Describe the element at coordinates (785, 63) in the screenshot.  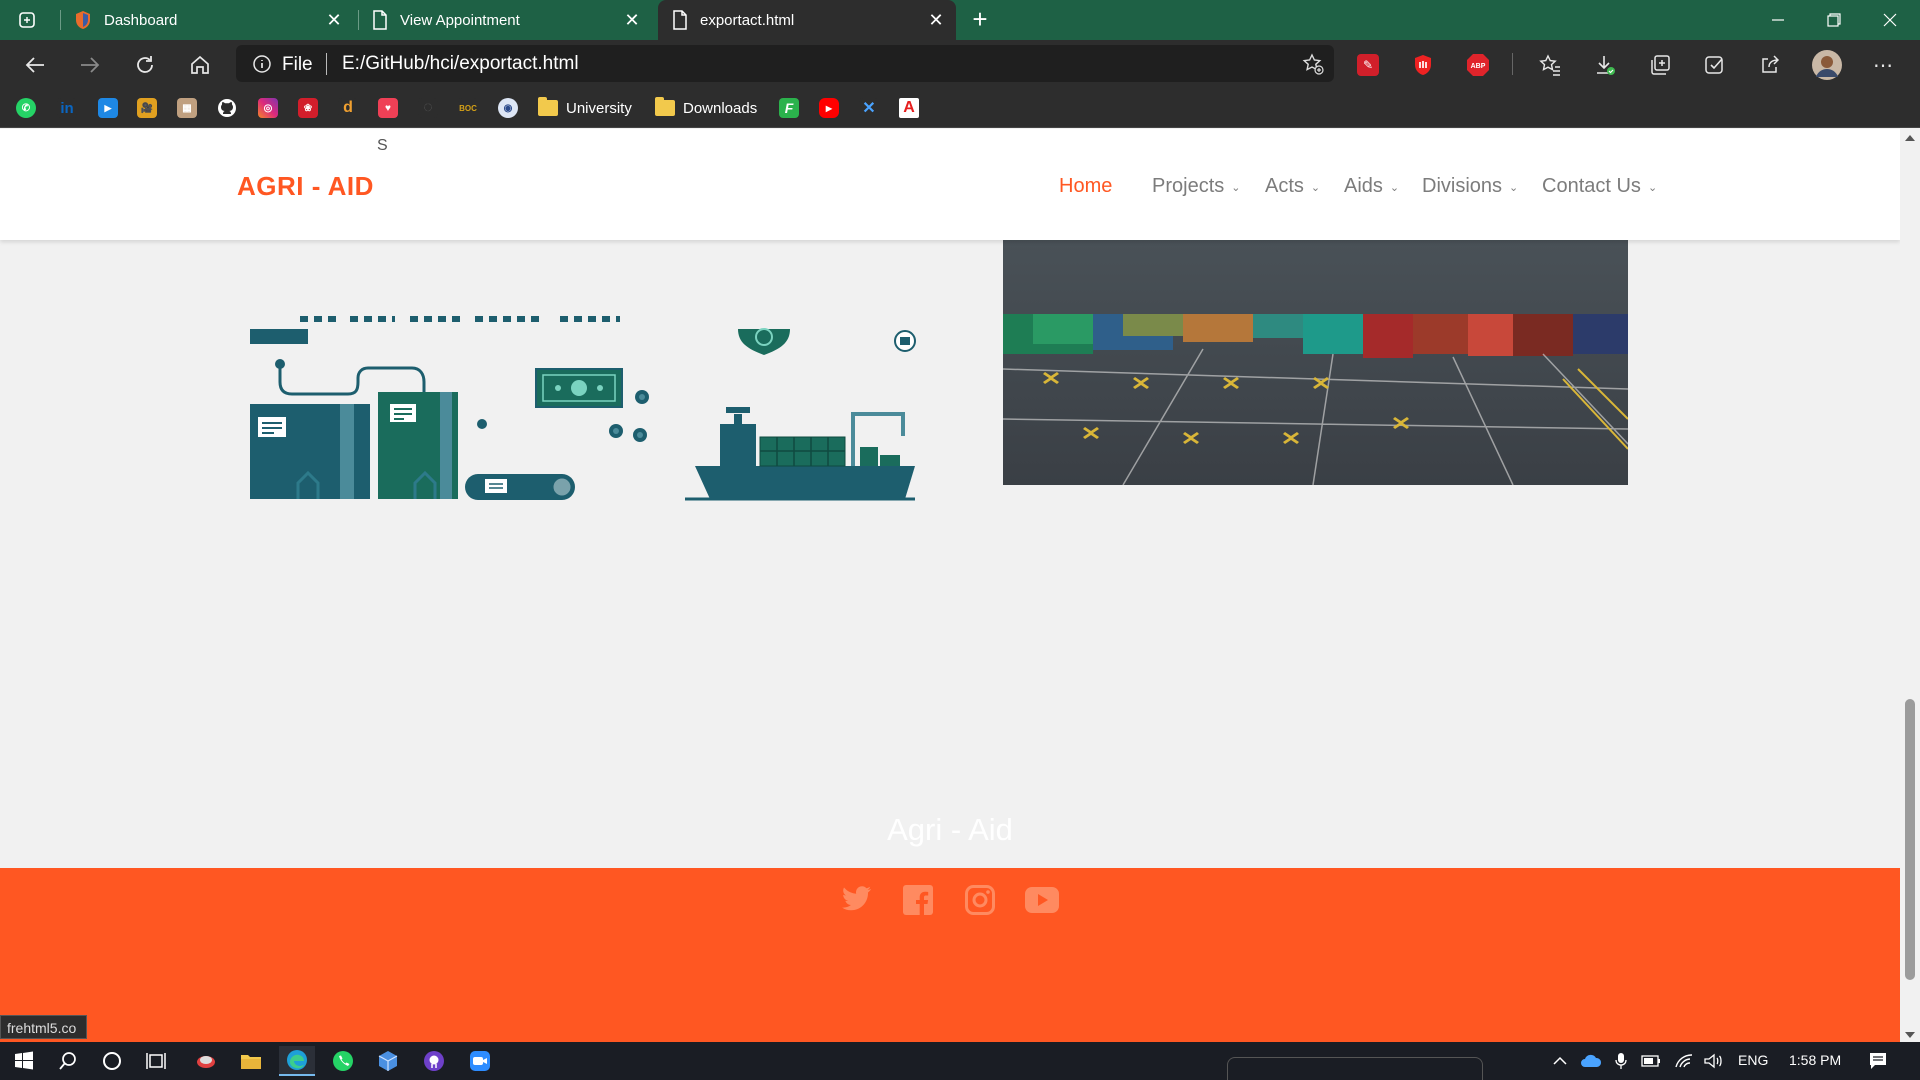
I see `address-bar: File E:/GitHub/hci/exportact.html` at that location.